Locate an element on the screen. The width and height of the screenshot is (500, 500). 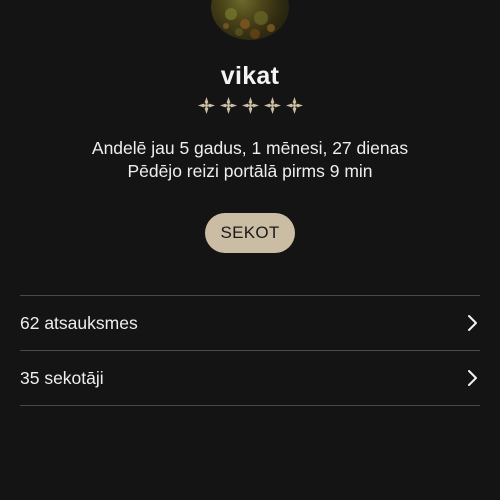
last-seen-text: Pēdējo reizi portālā pirms 9 min is located at coordinates (250, 171).